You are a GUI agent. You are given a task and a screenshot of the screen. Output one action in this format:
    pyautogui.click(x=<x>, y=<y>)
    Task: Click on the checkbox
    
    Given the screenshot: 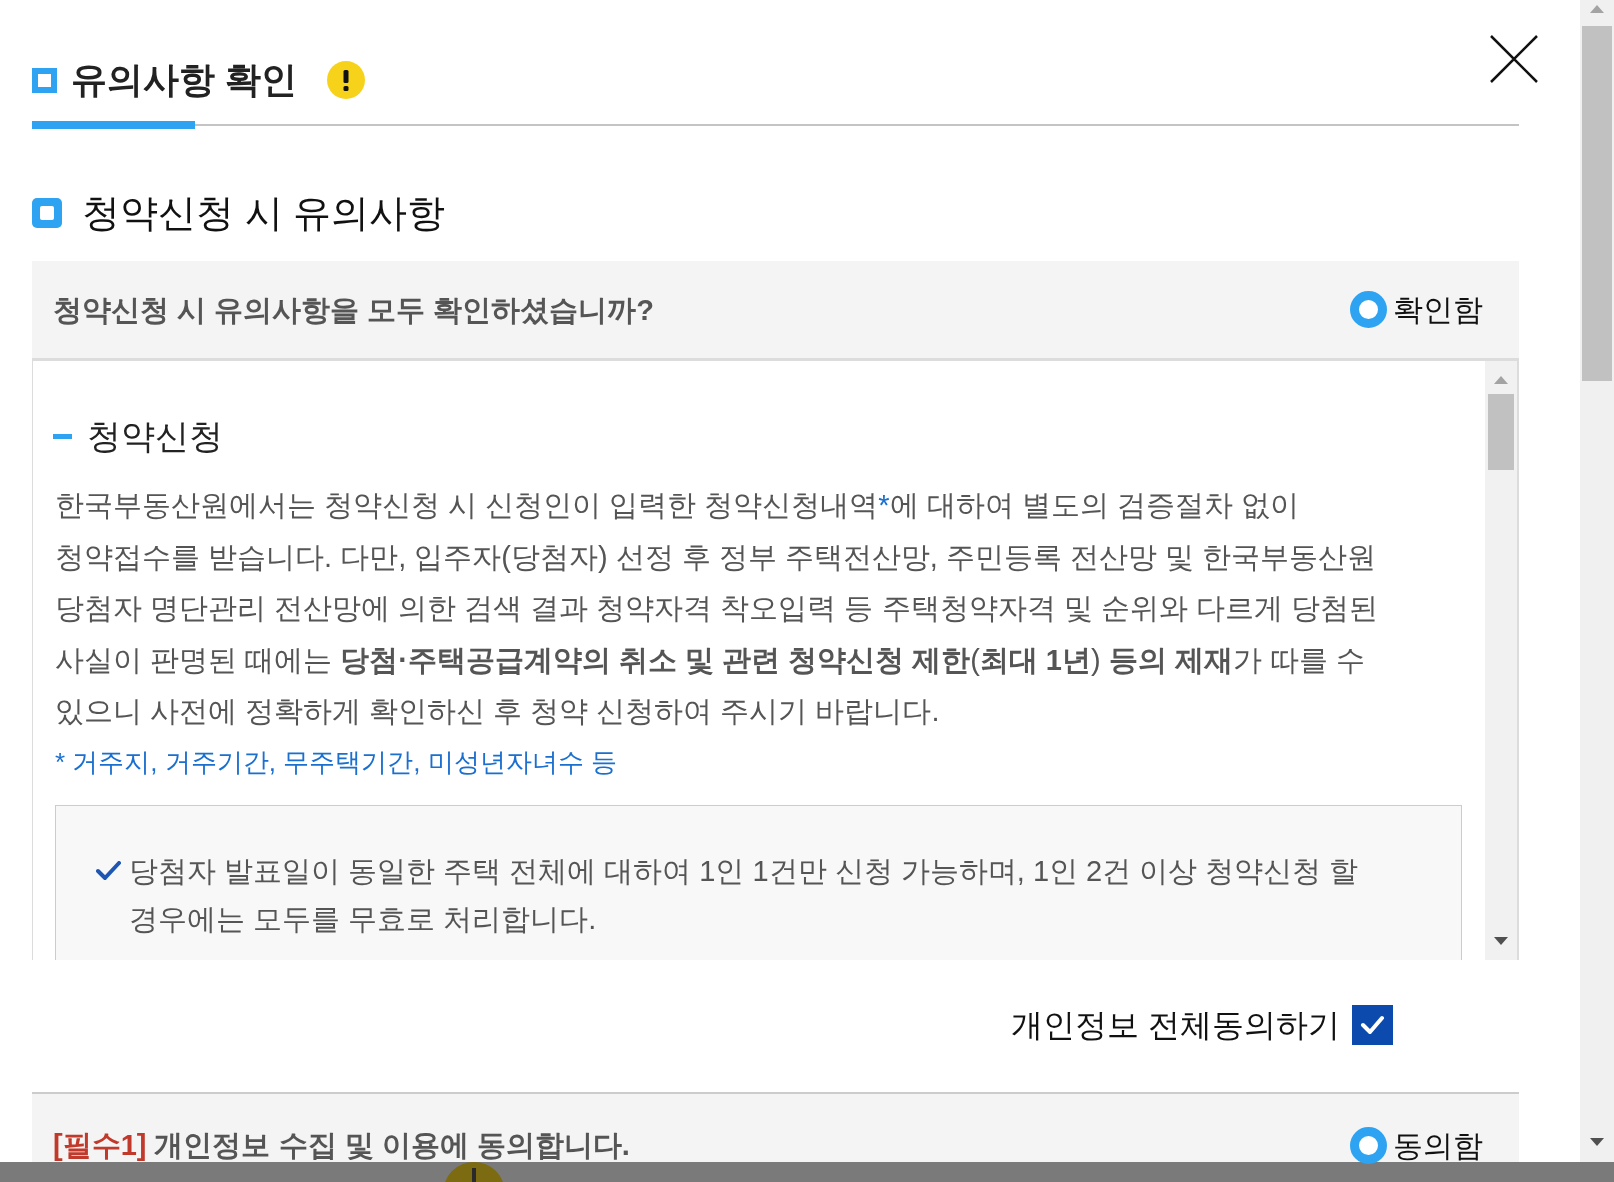 What is the action you would take?
    pyautogui.click(x=1372, y=1025)
    